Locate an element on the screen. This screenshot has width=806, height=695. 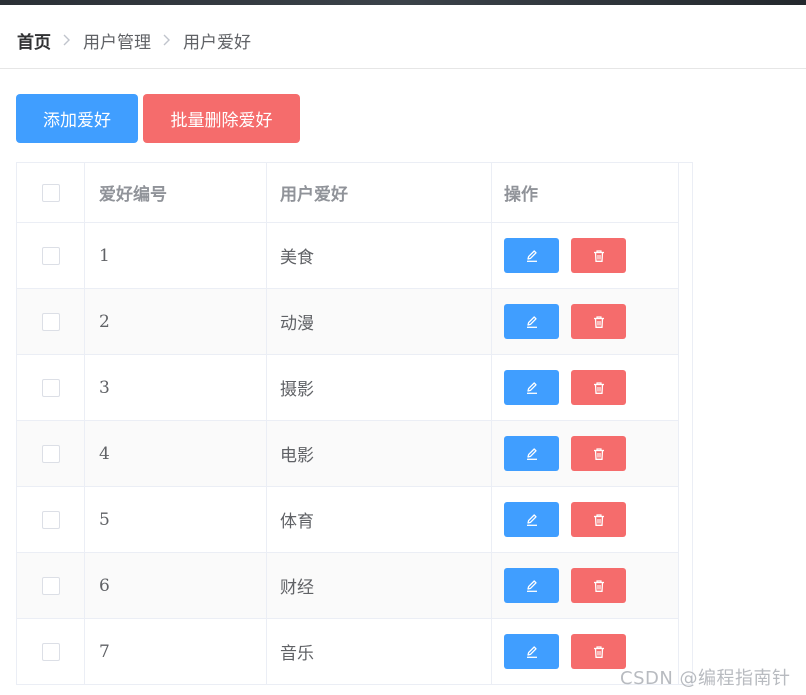
hobby-name-cell: 财经 is located at coordinates (379, 585).